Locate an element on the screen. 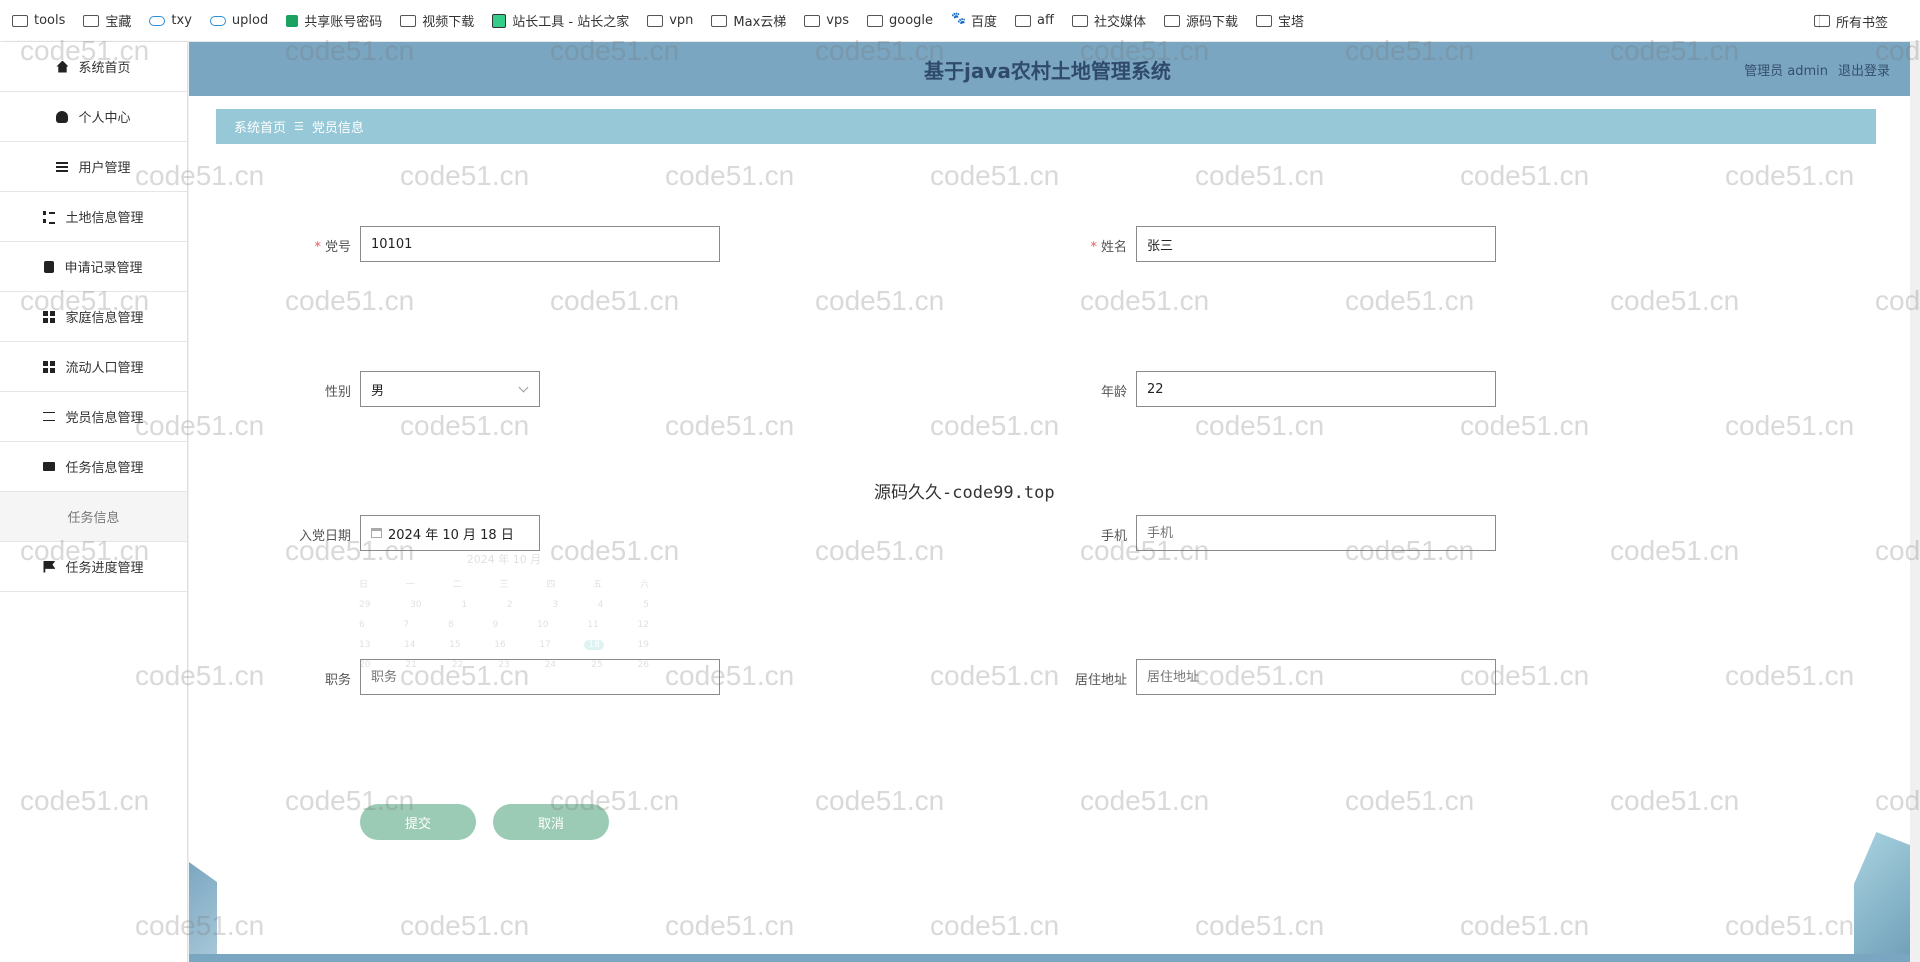 Image resolution: width=1920 pixels, height=962 pixels. list-icon is located at coordinates (49, 217).